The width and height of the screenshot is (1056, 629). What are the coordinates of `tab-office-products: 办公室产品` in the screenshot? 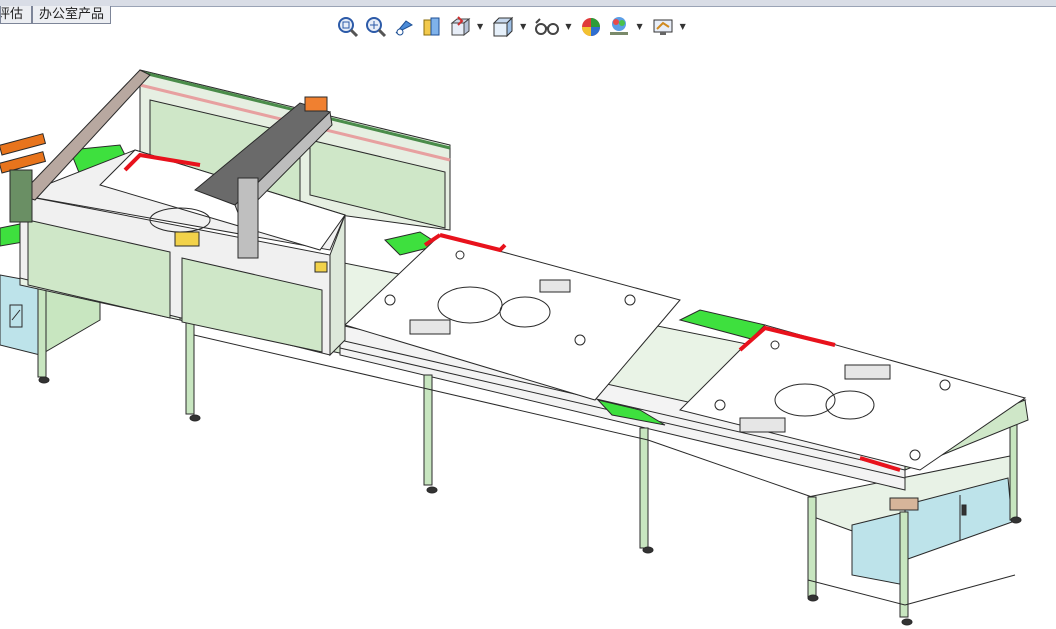 It's located at (72, 15).